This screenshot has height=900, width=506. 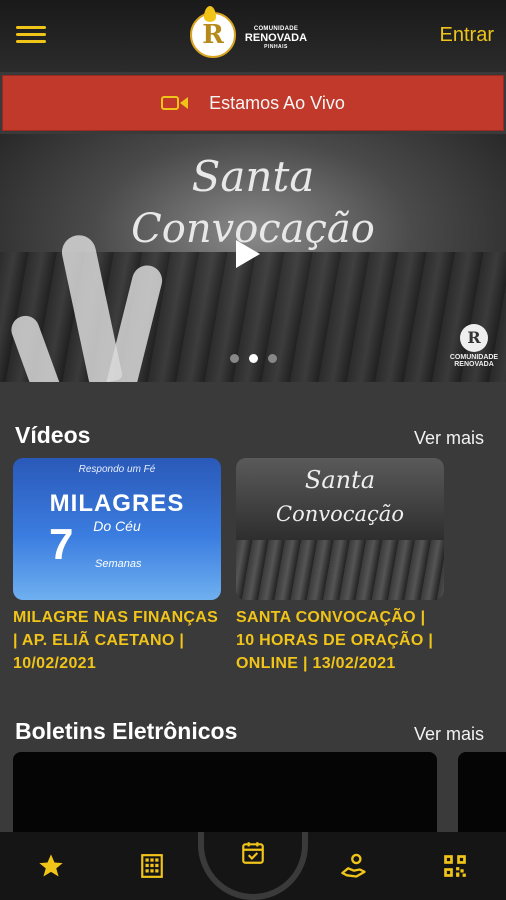 I want to click on live-now-button: Estamos Ao Vivo, so click(x=253, y=103).